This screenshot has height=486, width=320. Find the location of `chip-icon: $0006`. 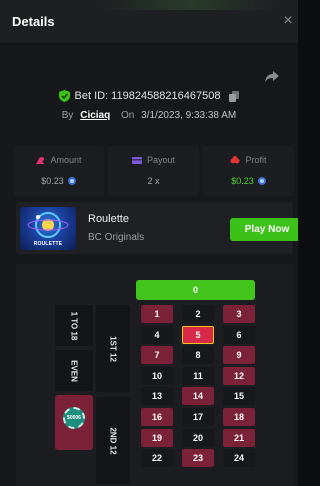

chip-icon: $0006 is located at coordinates (74, 418).